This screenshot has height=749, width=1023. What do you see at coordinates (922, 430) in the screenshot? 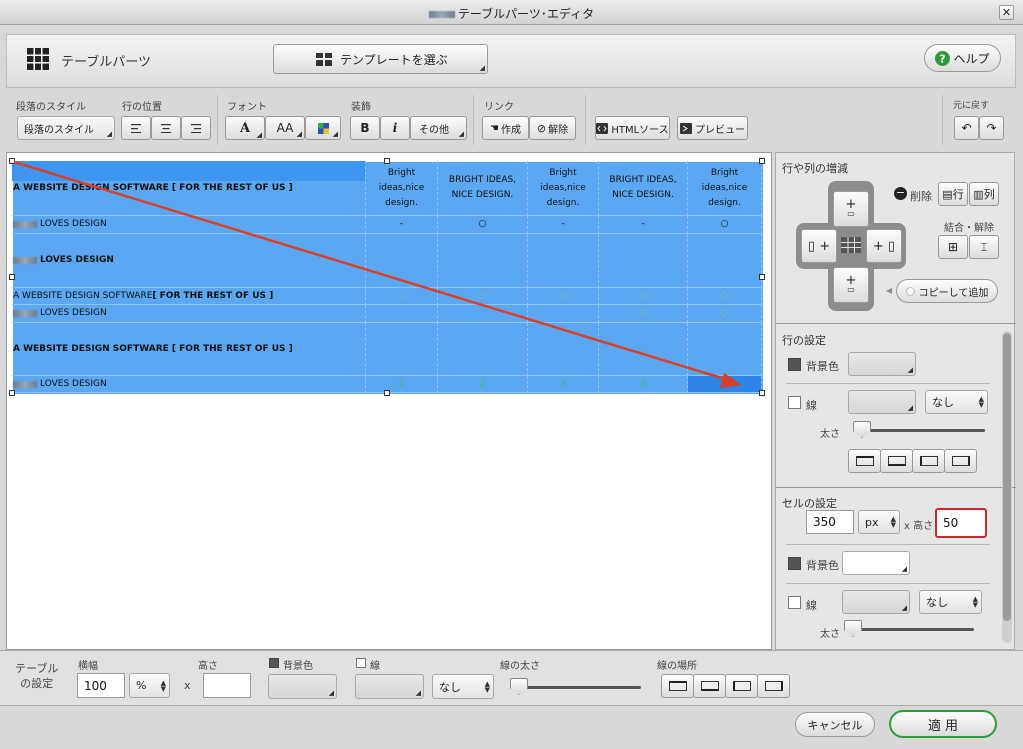
I see `row-thickness-track` at bounding box center [922, 430].